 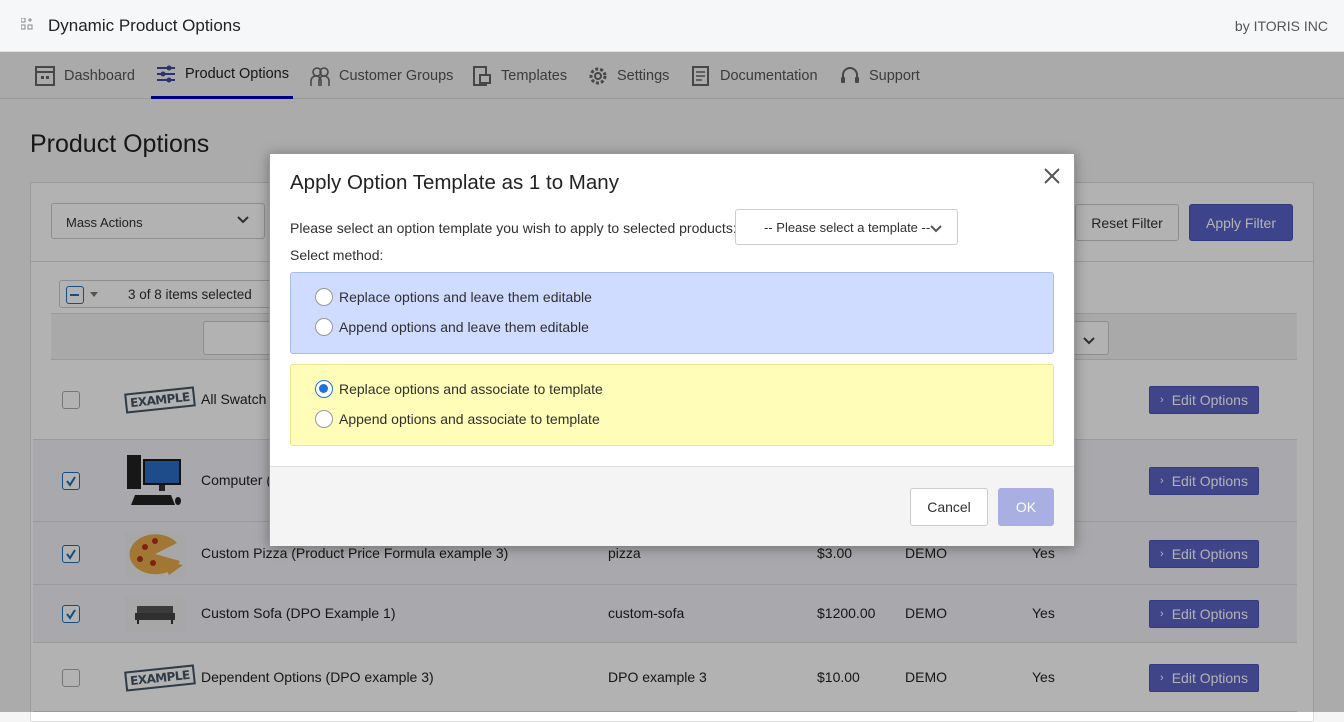 What do you see at coordinates (464, 327) in the screenshot?
I see `option-label: Append options and leave them editable` at bounding box center [464, 327].